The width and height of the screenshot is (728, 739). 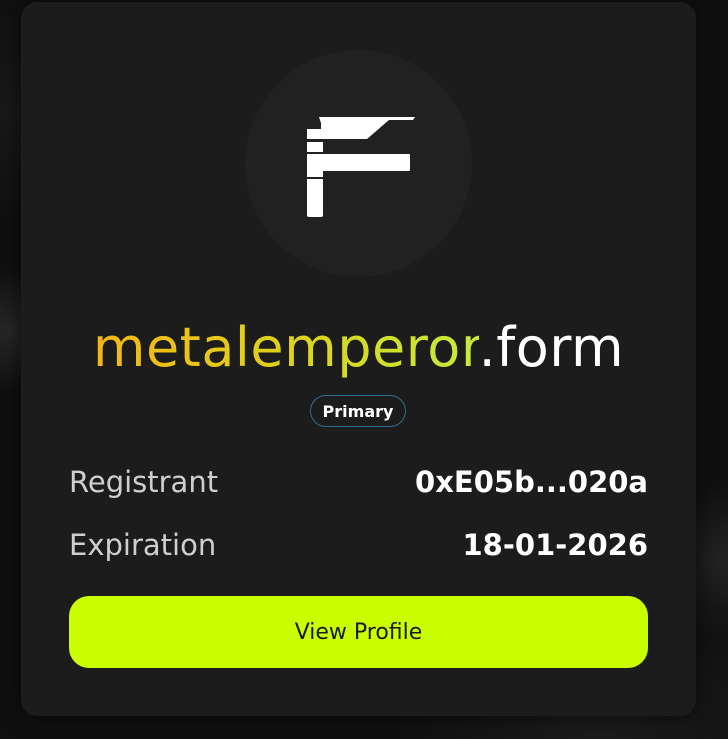 I want to click on form-f-logo-icon, so click(x=359, y=164).